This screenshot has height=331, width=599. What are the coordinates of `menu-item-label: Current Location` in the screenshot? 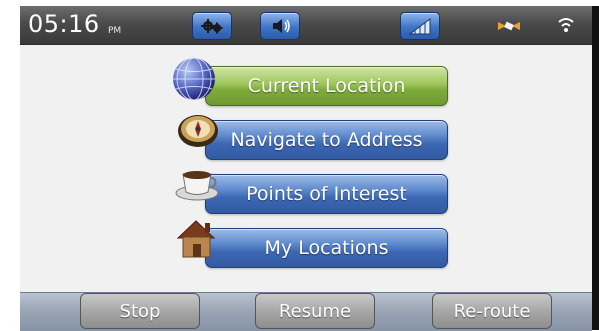 It's located at (326, 86).